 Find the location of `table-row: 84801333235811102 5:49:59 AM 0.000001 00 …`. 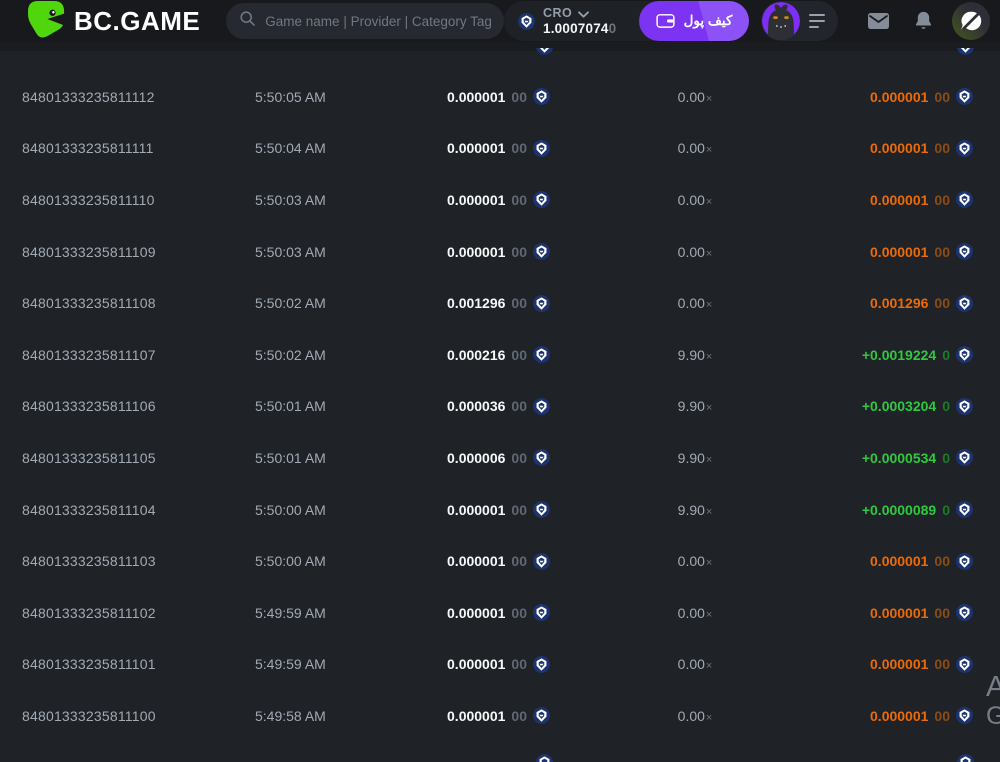

table-row: 84801333235811102 5:49:59 AM 0.000001 00 … is located at coordinates (500, 613).